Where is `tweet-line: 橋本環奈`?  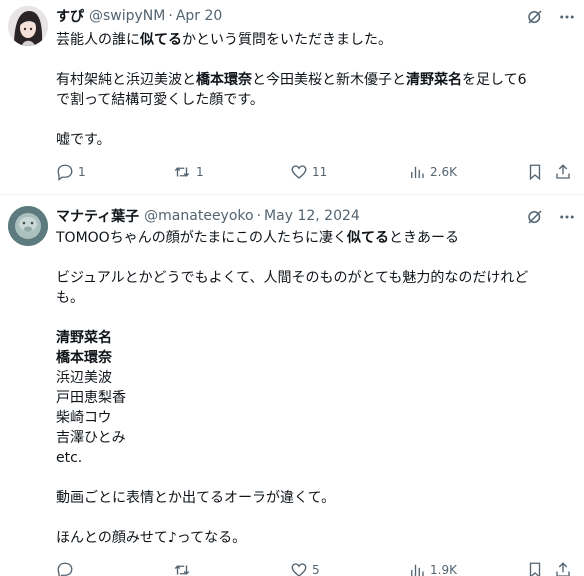
tweet-line: 橋本環奈 is located at coordinates (314, 358).